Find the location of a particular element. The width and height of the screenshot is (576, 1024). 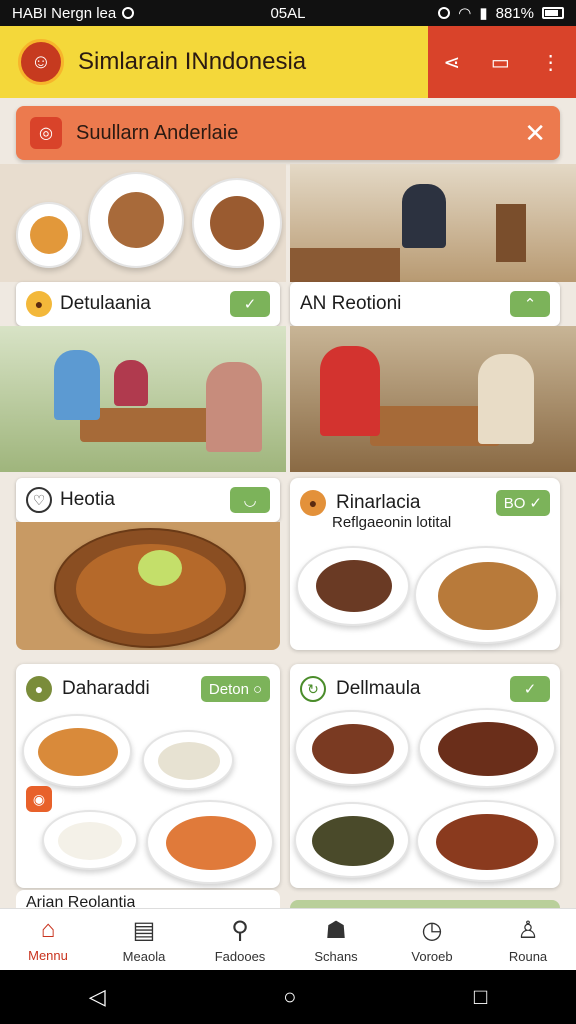

close-icon: ✕ is located at coordinates (535, 133).